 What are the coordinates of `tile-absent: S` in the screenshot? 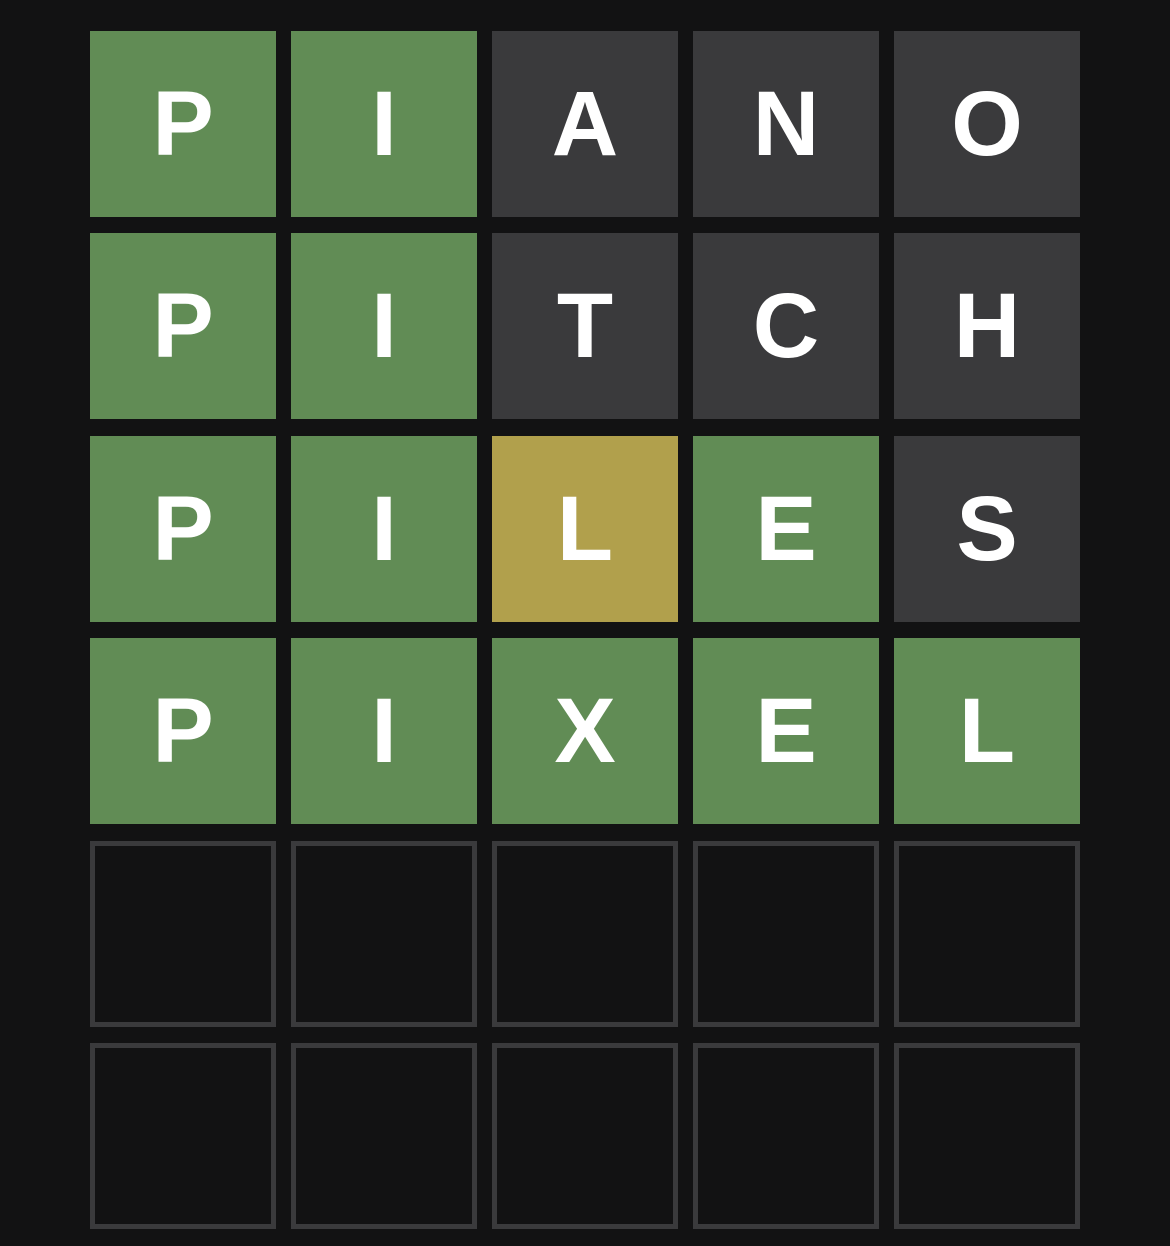 It's located at (987, 528).